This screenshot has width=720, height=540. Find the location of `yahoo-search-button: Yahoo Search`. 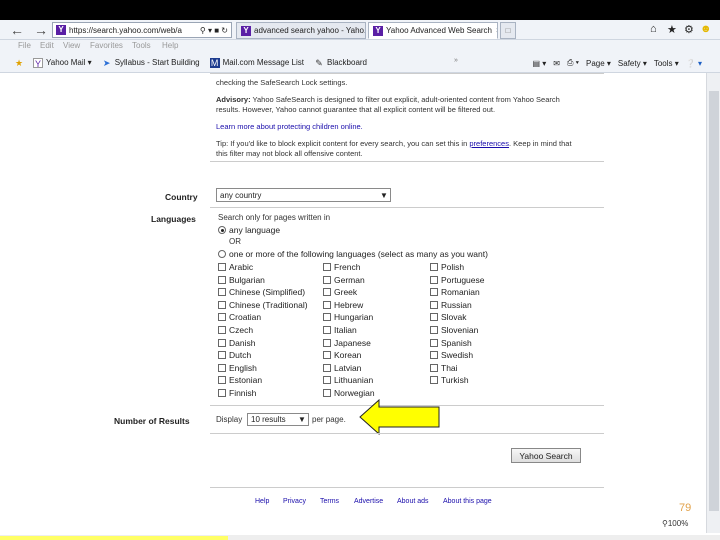

yahoo-search-button: Yahoo Search is located at coordinates (546, 455).